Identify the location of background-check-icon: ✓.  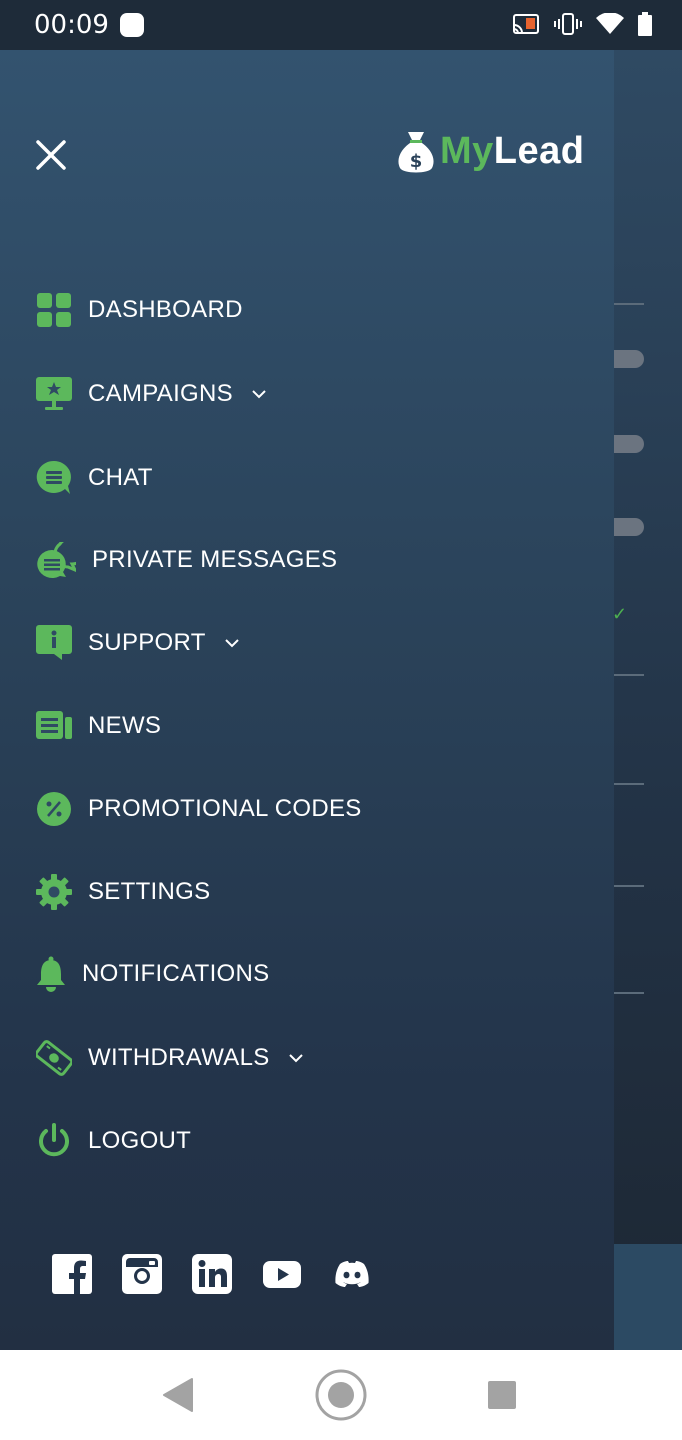
(620, 614).